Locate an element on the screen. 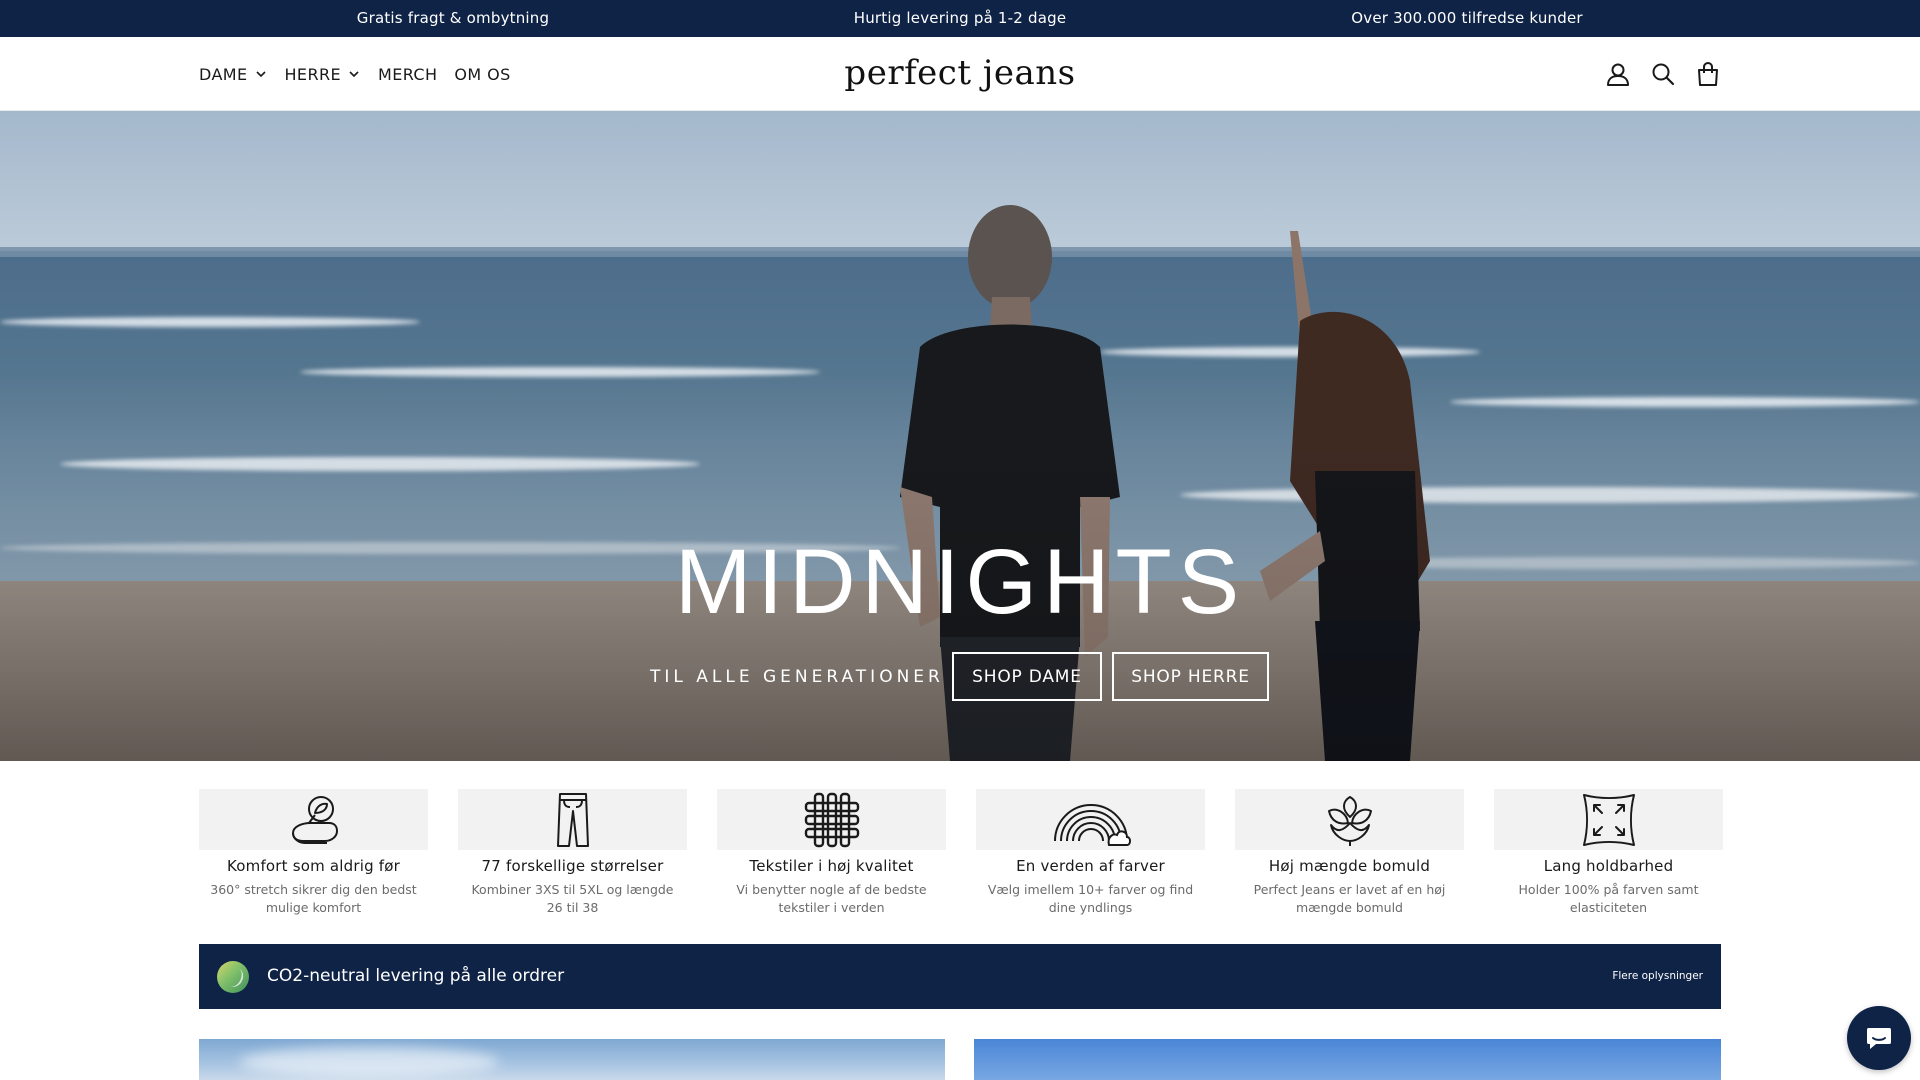 This screenshot has height=1080, width=1920. hero-subtitle: TIL ALLE GENERATIONER is located at coordinates (797, 677).